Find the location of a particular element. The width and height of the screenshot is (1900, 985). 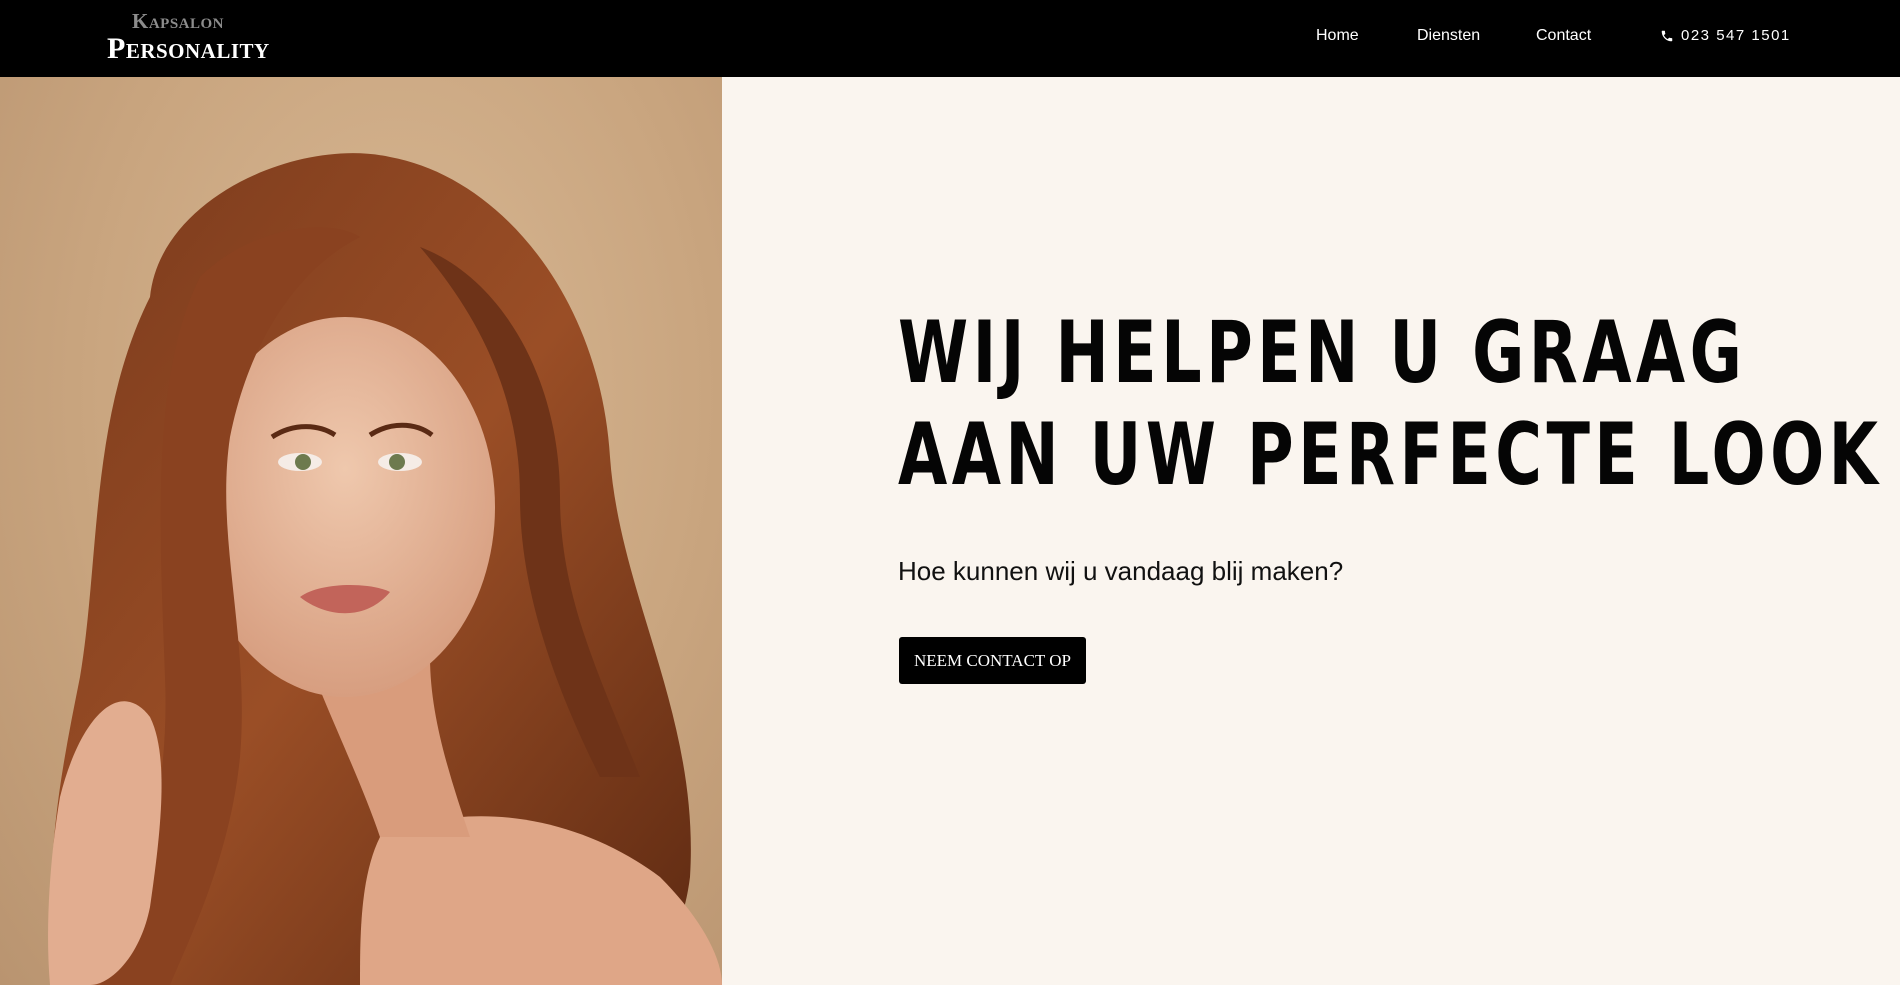

nav-home-link: Home is located at coordinates (1337, 36).